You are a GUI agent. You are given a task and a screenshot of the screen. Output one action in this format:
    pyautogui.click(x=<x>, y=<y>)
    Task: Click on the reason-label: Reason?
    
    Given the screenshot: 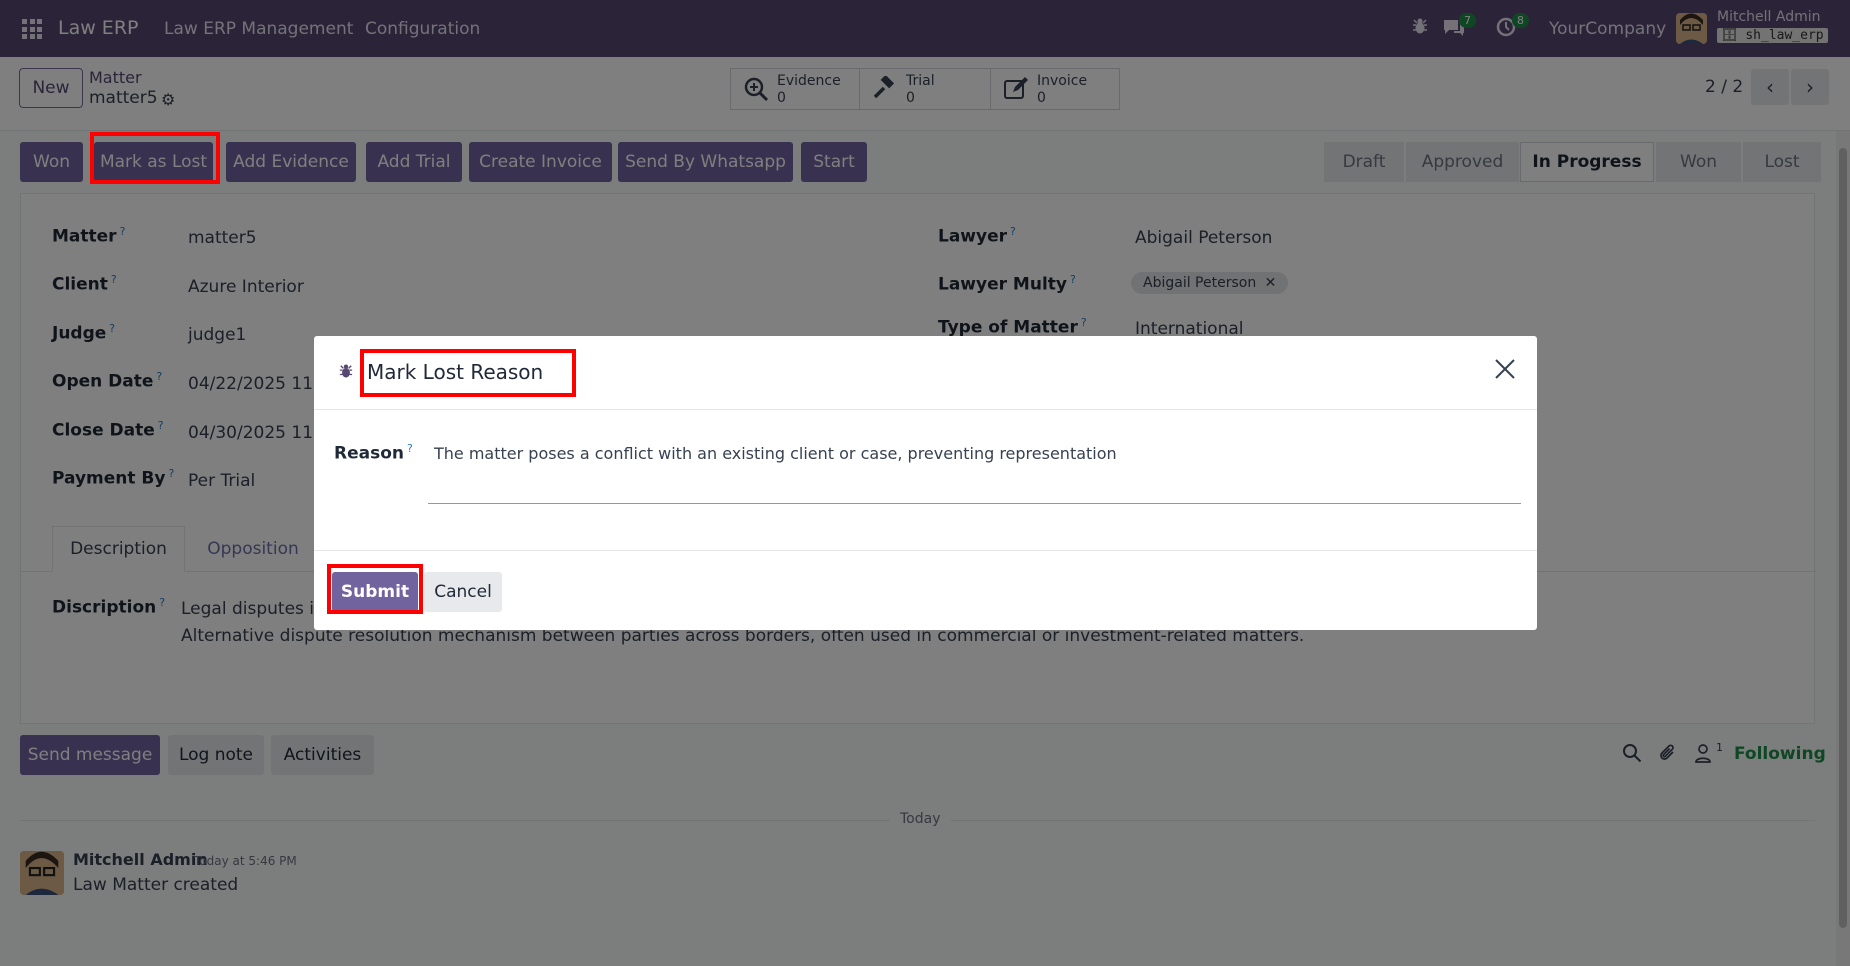 What is the action you would take?
    pyautogui.click(x=373, y=453)
    